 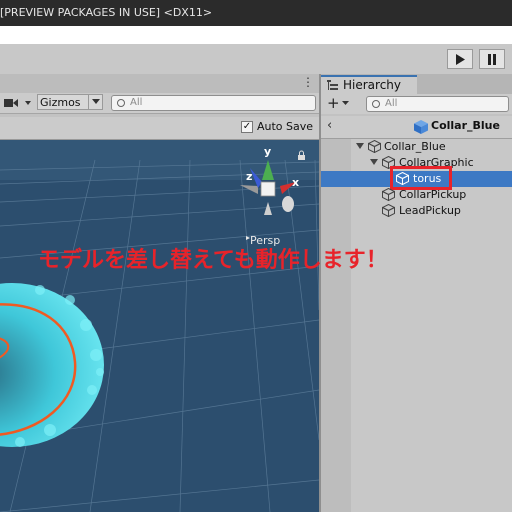 What do you see at coordinates (433, 194) in the screenshot?
I see `hierarchy-item-label: CollarPickup` at bounding box center [433, 194].